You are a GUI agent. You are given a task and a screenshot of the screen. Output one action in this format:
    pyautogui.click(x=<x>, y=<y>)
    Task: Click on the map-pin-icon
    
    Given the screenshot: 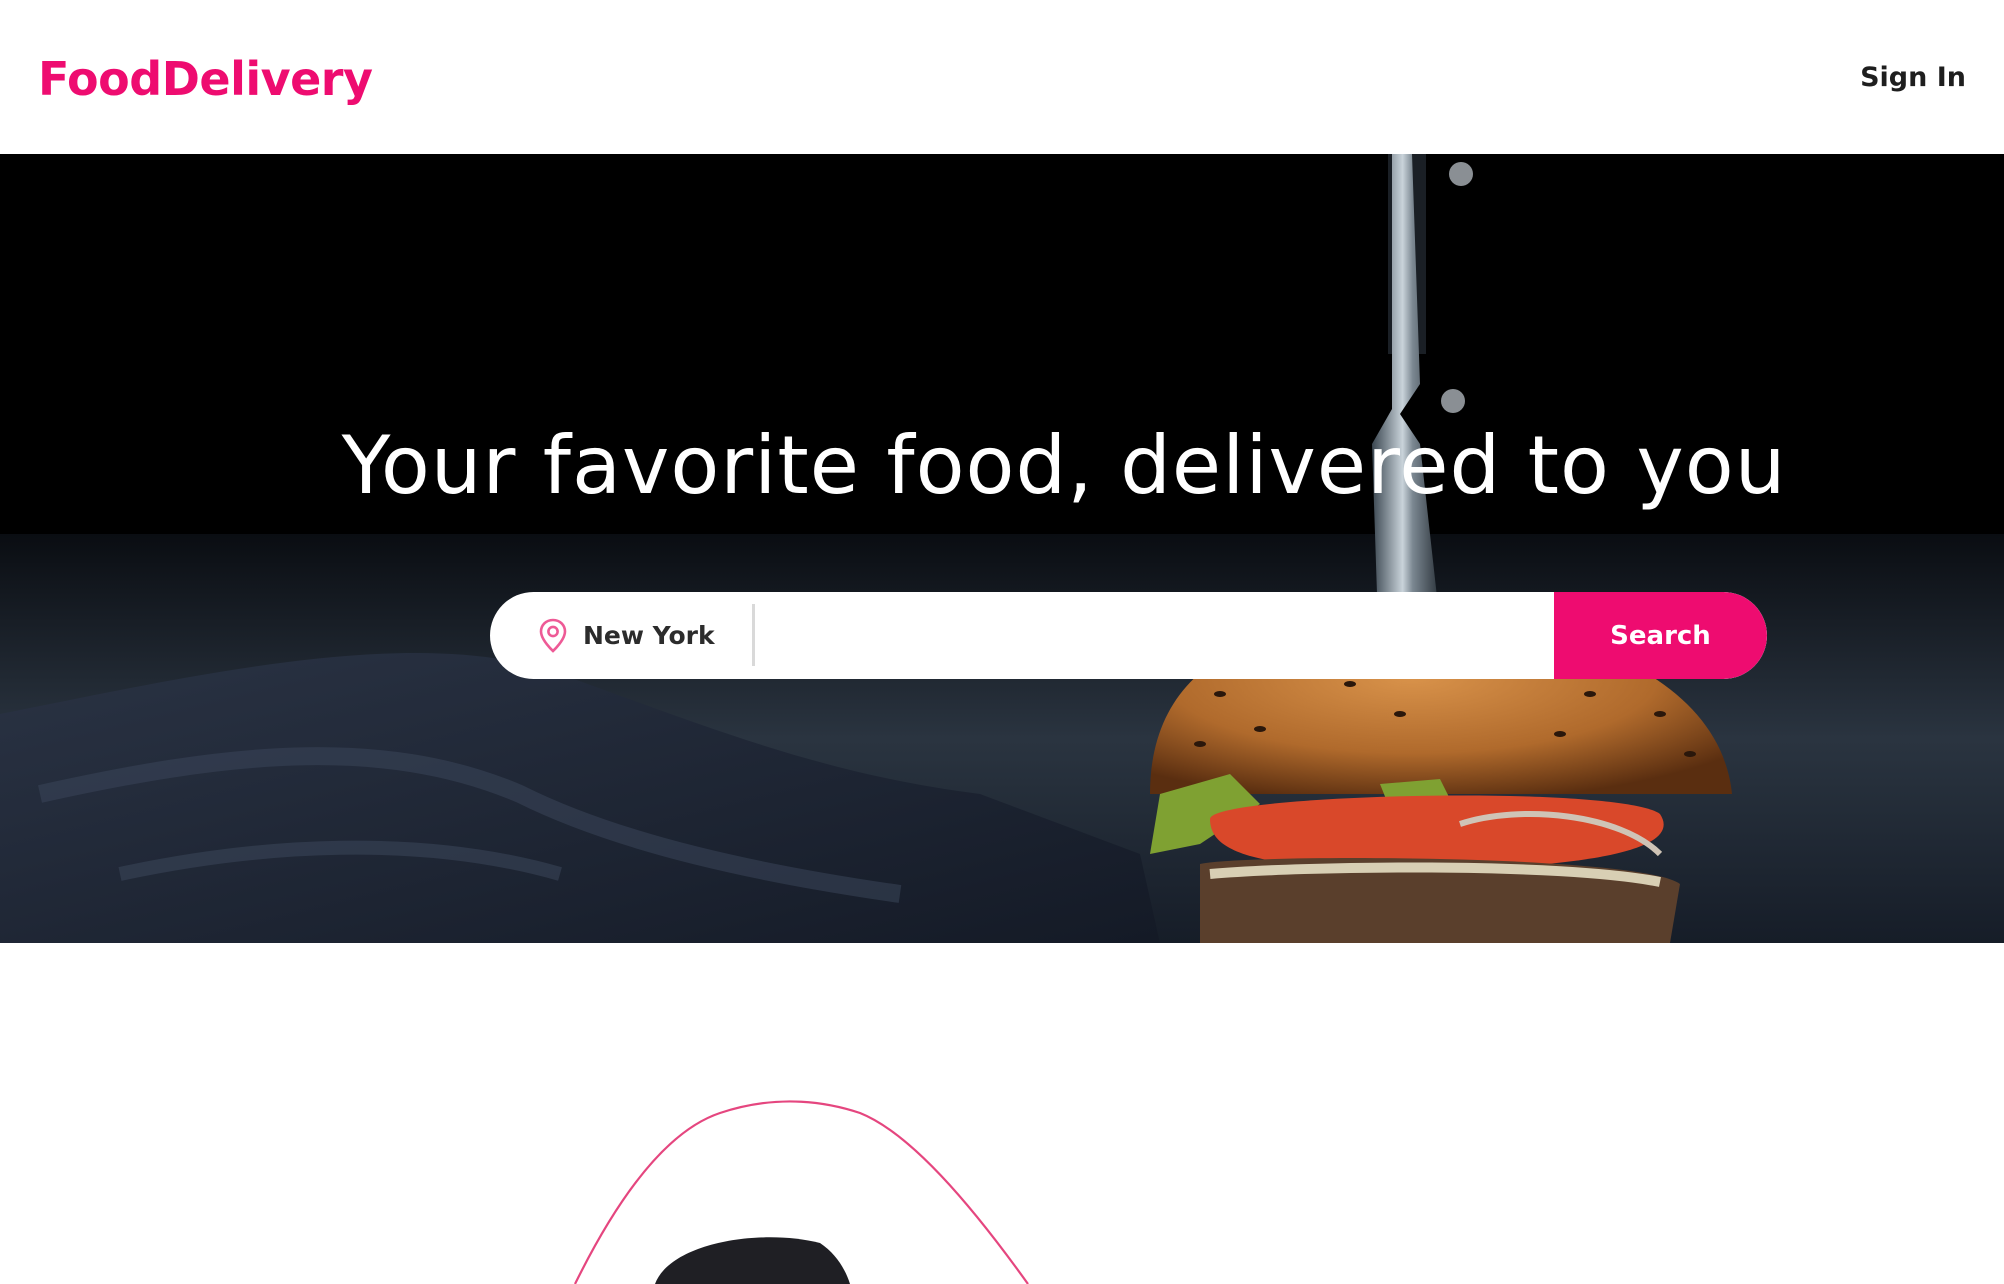 What is the action you would take?
    pyautogui.click(x=553, y=636)
    